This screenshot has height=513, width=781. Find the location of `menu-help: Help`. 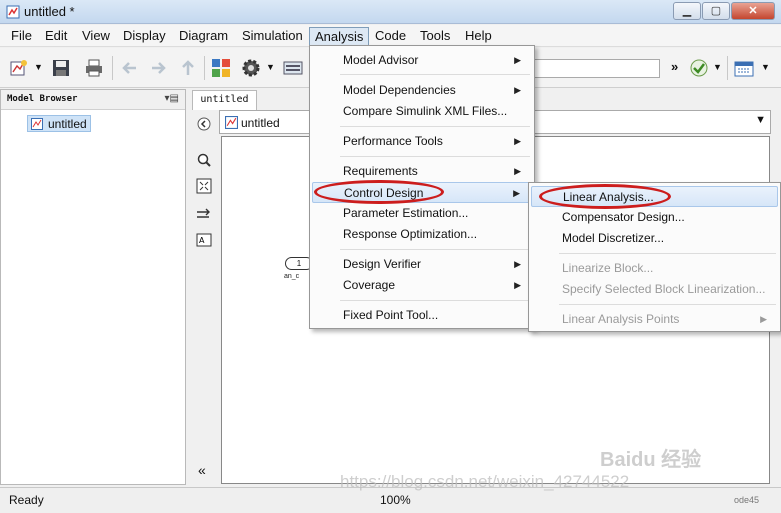

menu-help: Help is located at coordinates (478, 36).